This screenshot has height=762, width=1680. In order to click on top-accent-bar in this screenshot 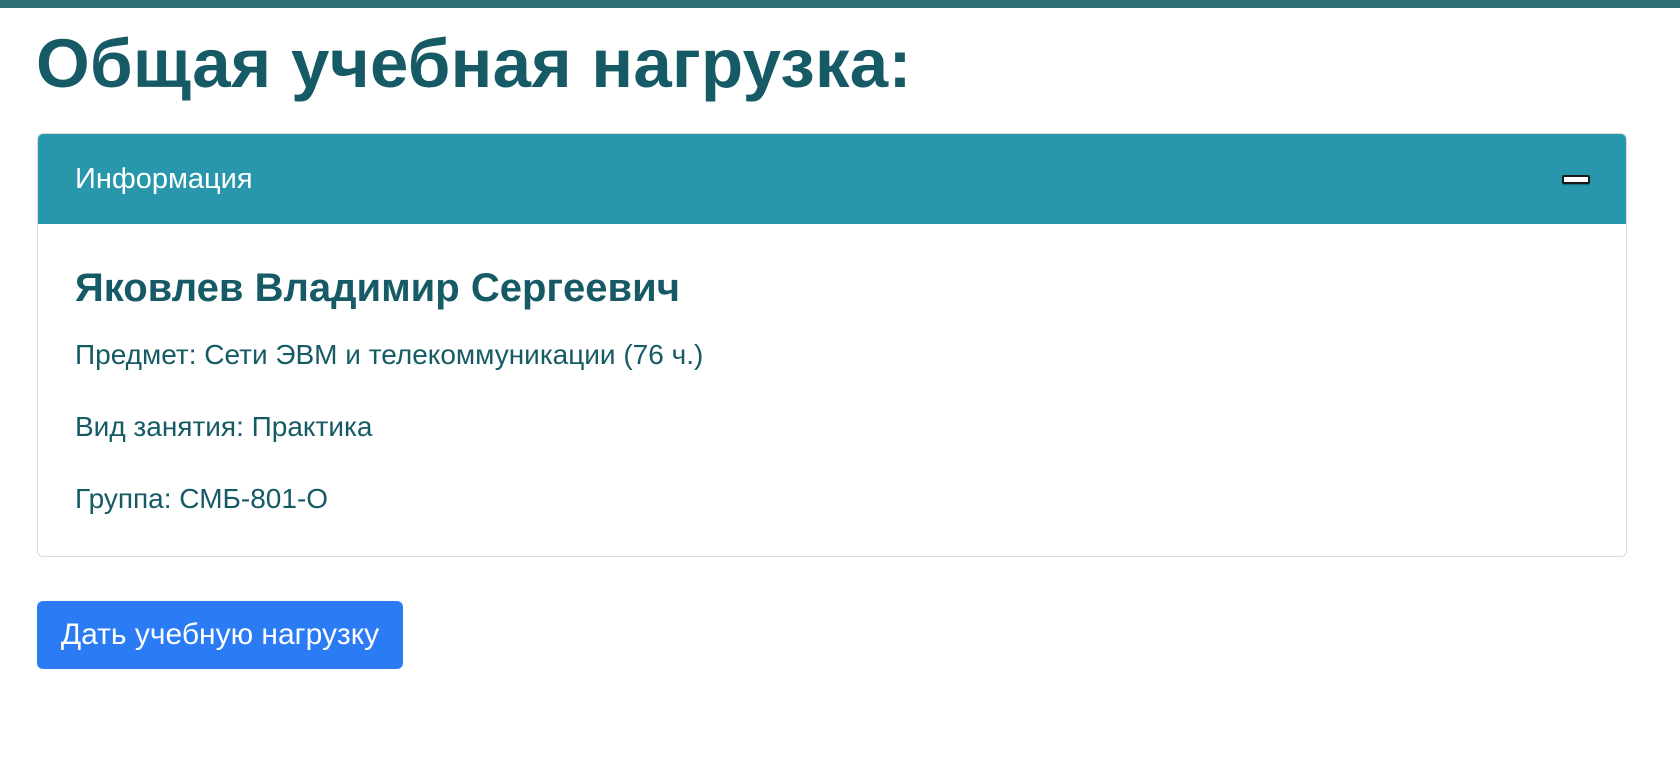, I will do `click(840, 4)`.